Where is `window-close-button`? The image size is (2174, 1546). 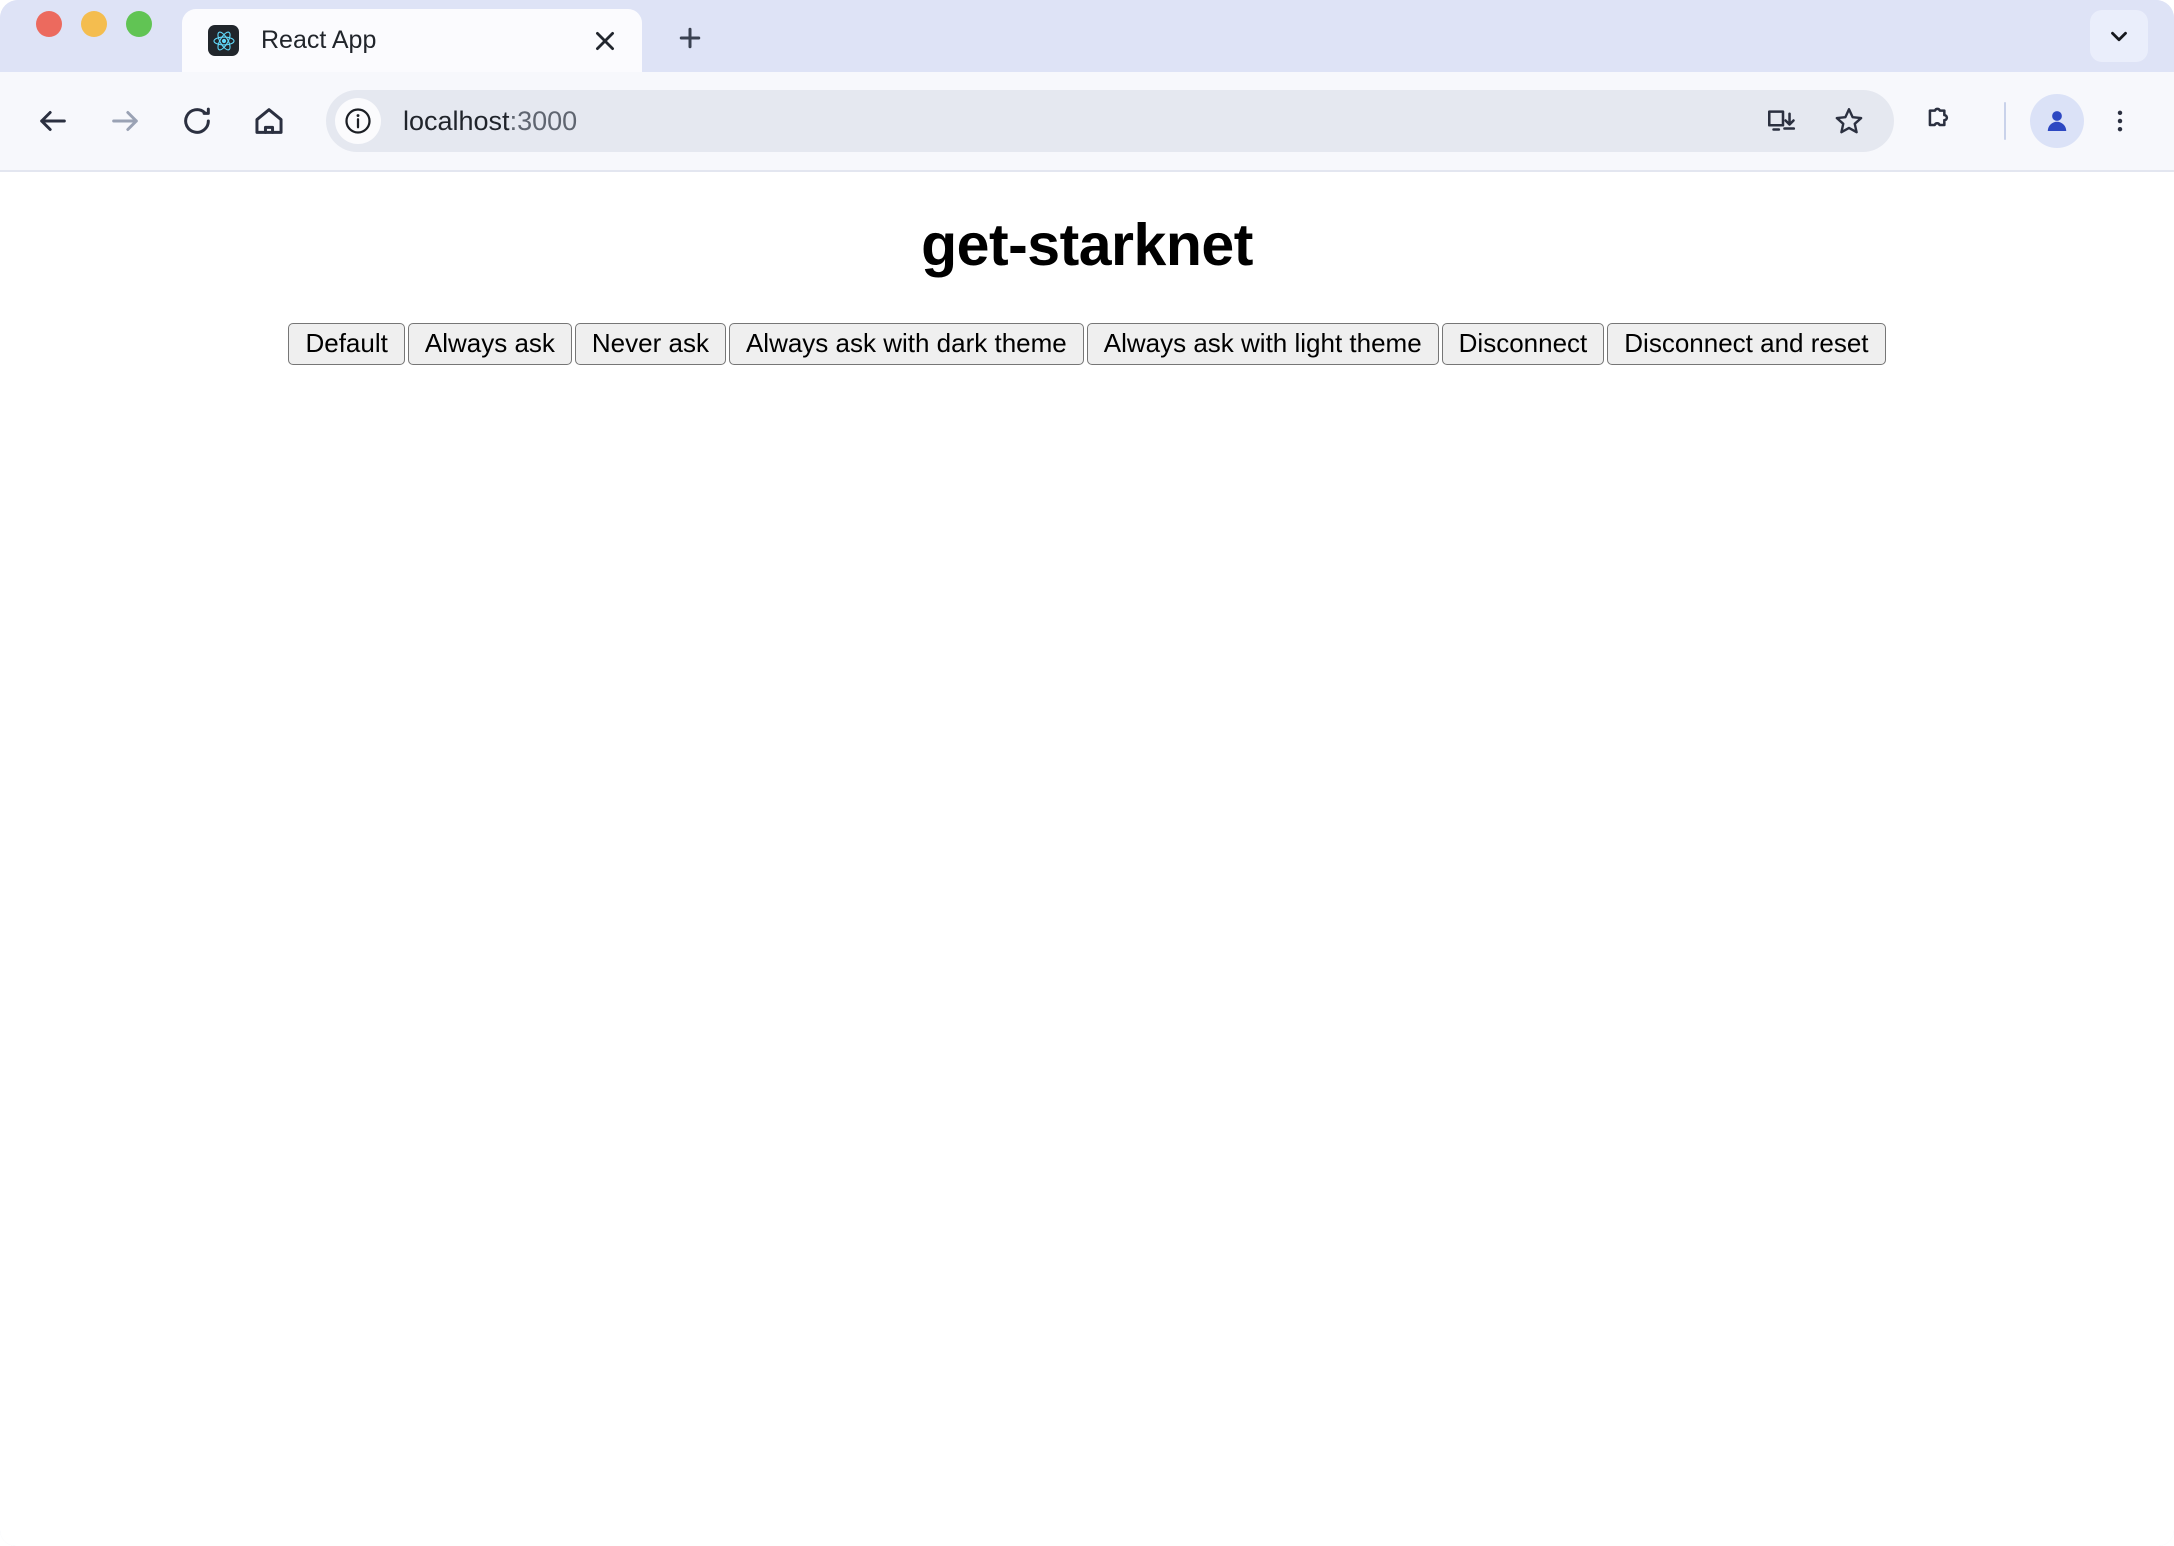
window-close-button is located at coordinates (49, 24).